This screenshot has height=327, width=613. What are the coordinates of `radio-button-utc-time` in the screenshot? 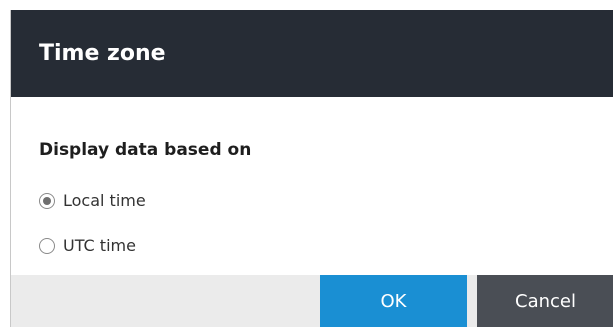 It's located at (47, 245).